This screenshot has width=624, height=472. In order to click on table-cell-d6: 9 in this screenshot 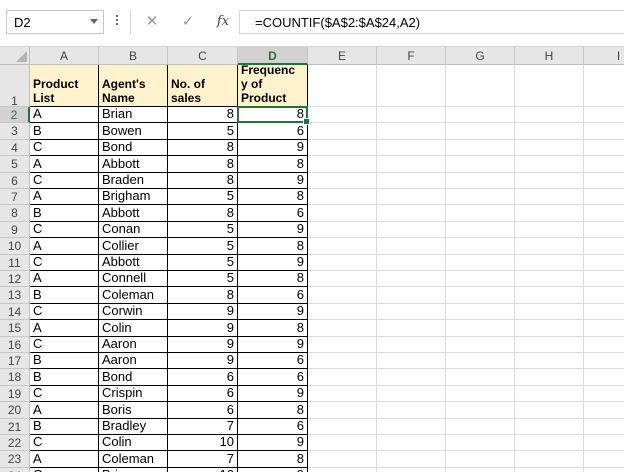, I will do `click(273, 180)`.